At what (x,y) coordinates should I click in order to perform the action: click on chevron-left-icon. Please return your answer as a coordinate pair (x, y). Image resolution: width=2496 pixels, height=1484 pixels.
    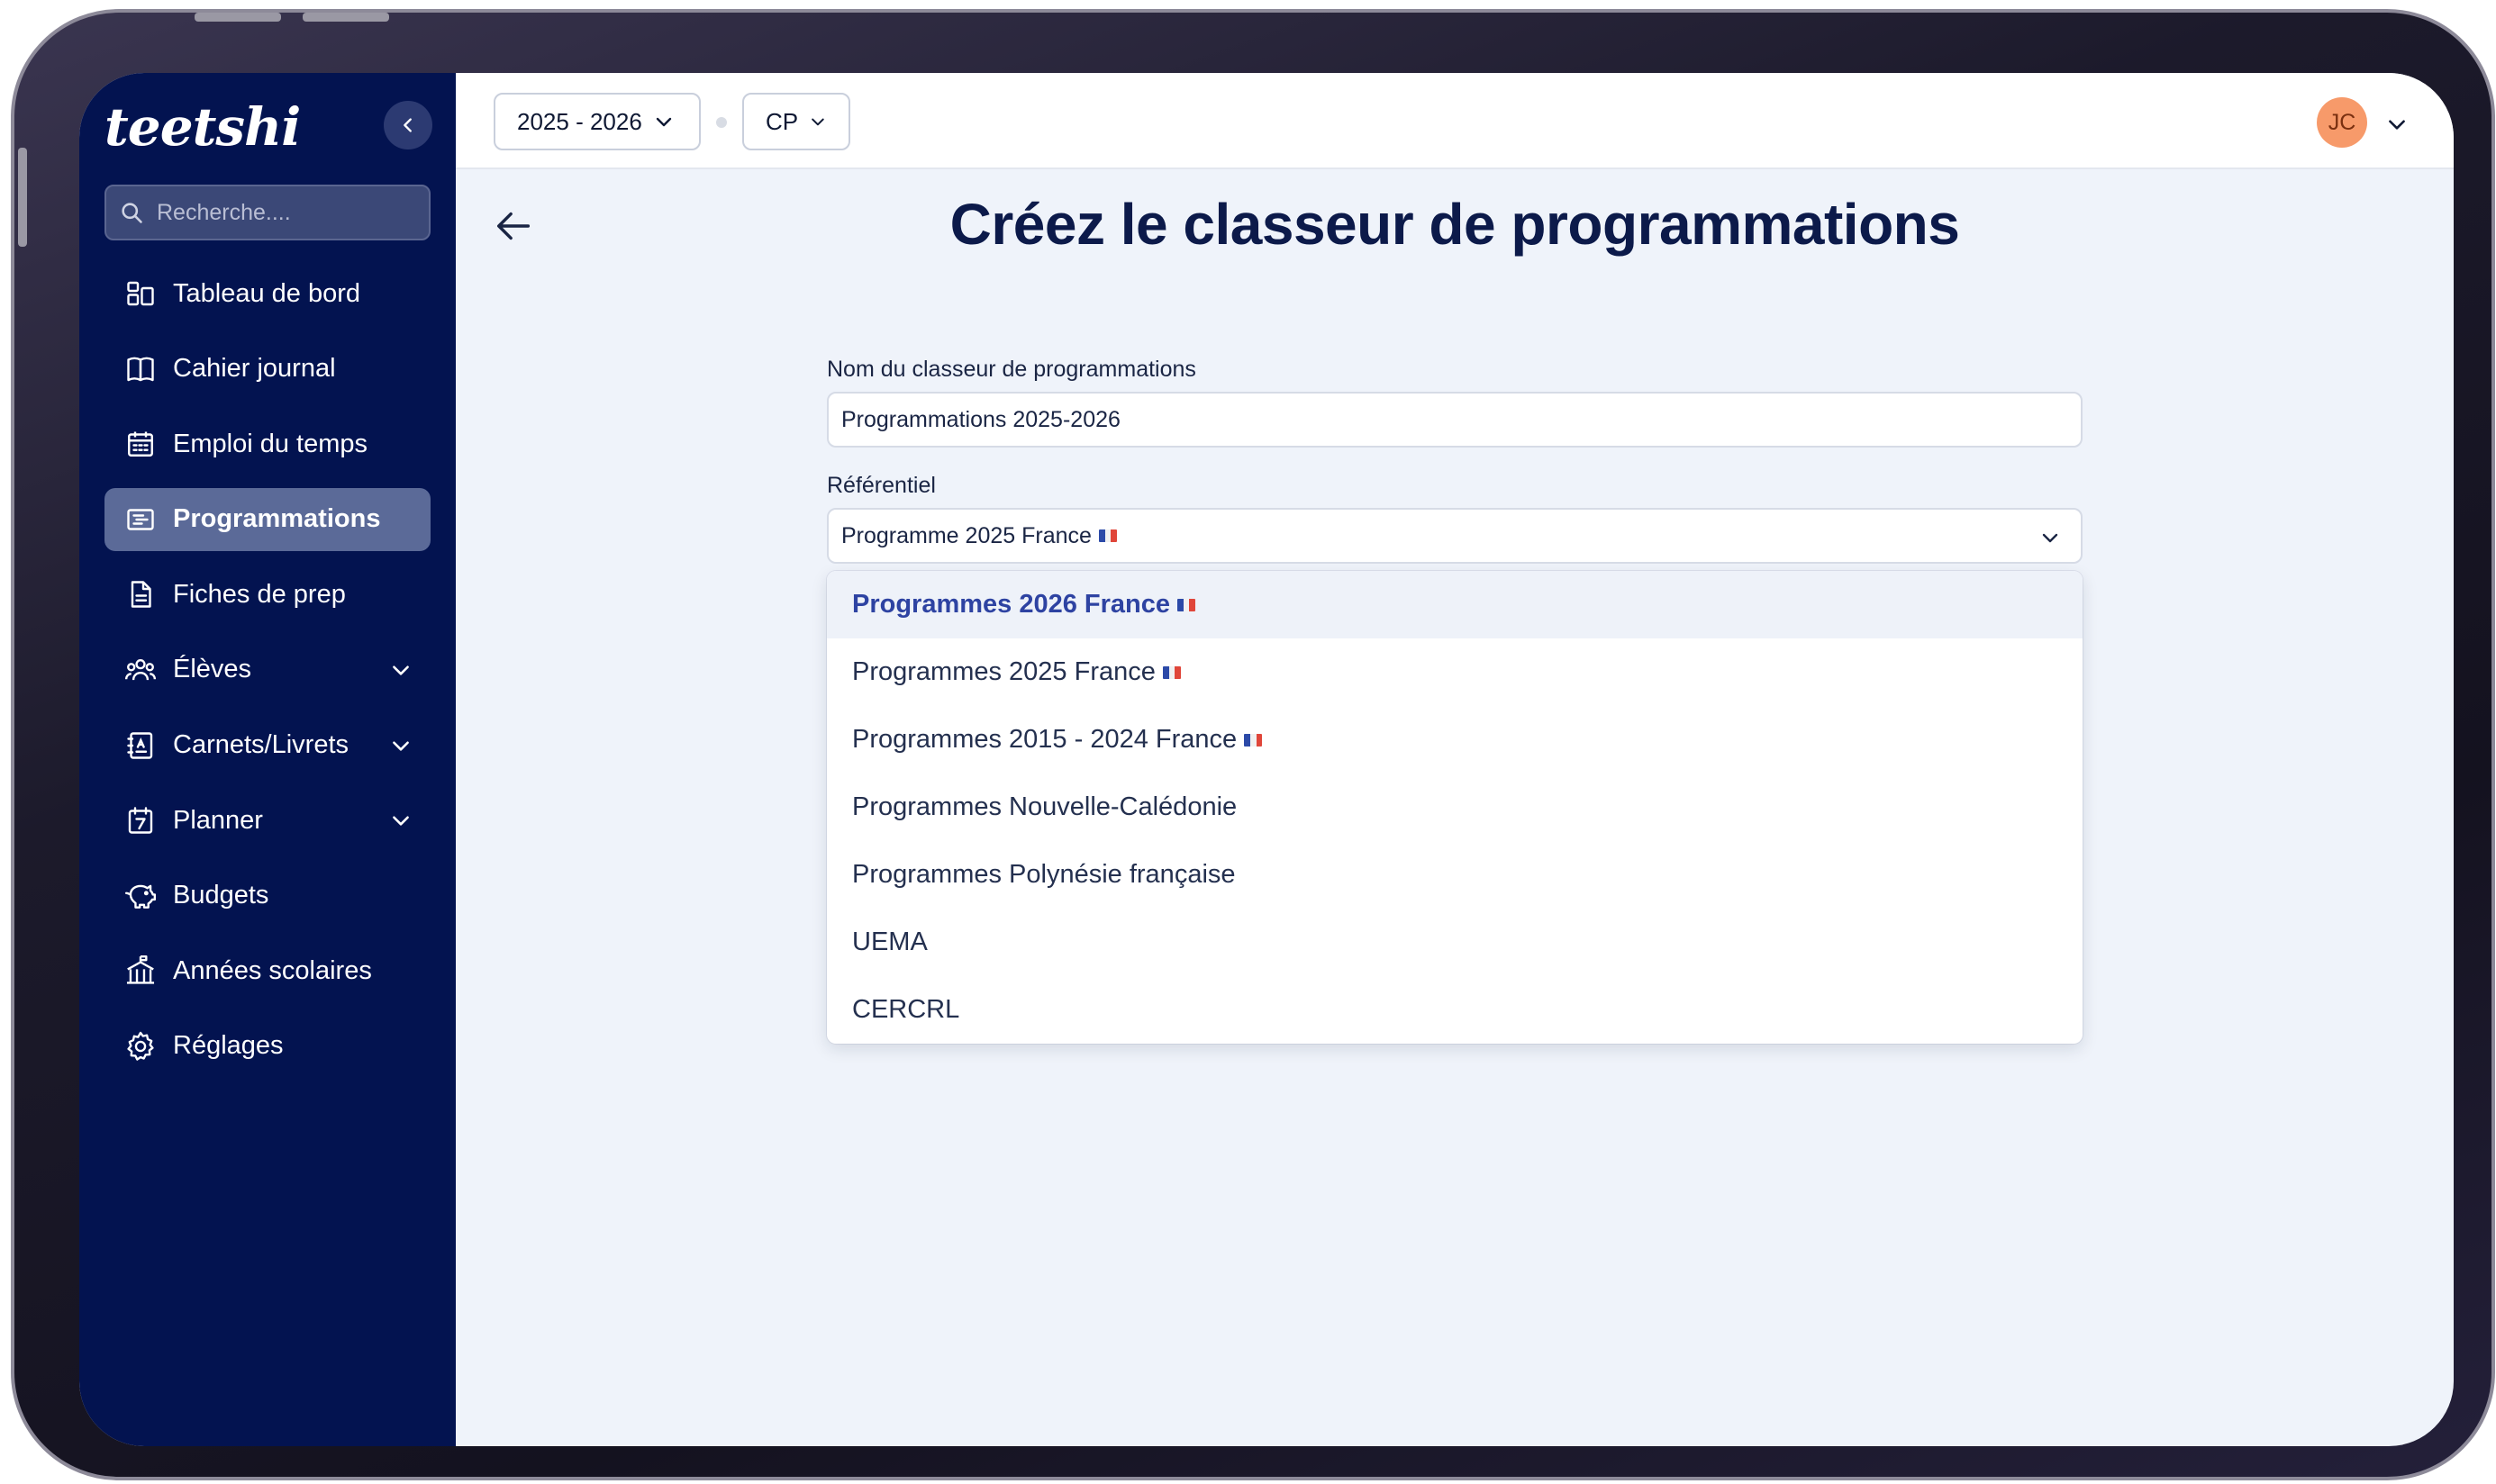
    Looking at the image, I should click on (408, 125).